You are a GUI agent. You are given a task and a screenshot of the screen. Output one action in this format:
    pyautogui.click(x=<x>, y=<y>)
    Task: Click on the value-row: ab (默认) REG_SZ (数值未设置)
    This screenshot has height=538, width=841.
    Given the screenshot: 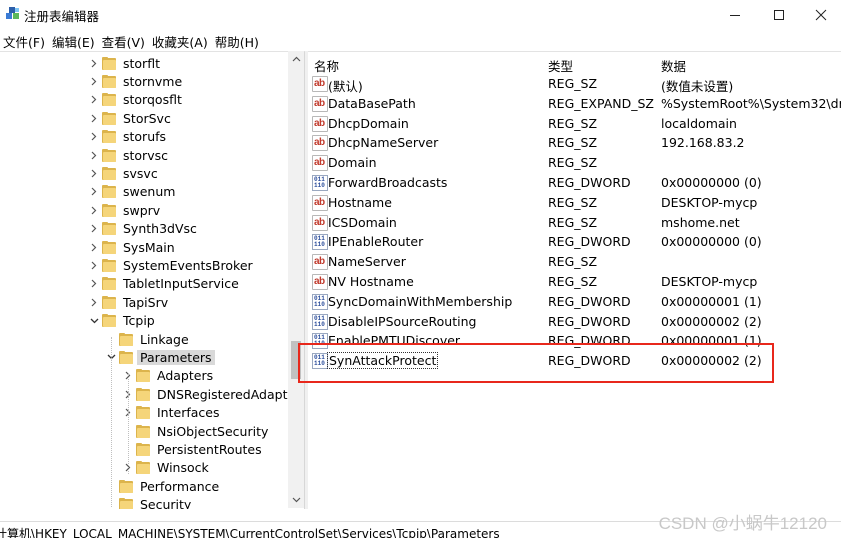 What is the action you would take?
    pyautogui.click(x=574, y=84)
    